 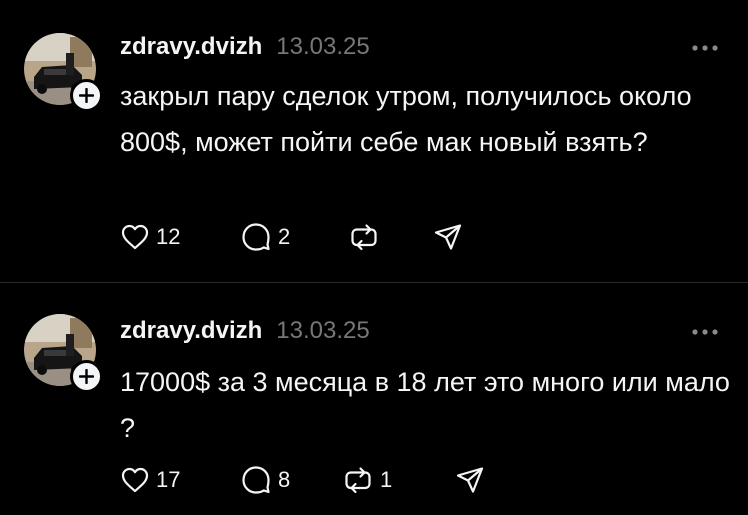 I want to click on repost-button: 1, so click(x=367, y=480).